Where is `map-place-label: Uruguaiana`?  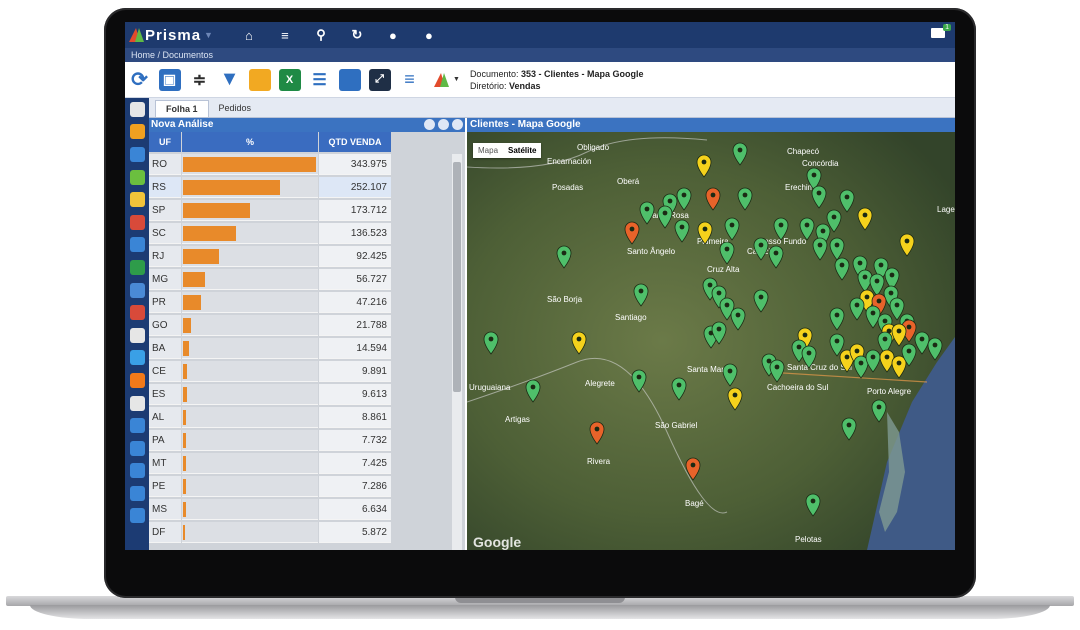
map-place-label: Uruguaiana is located at coordinates (490, 387).